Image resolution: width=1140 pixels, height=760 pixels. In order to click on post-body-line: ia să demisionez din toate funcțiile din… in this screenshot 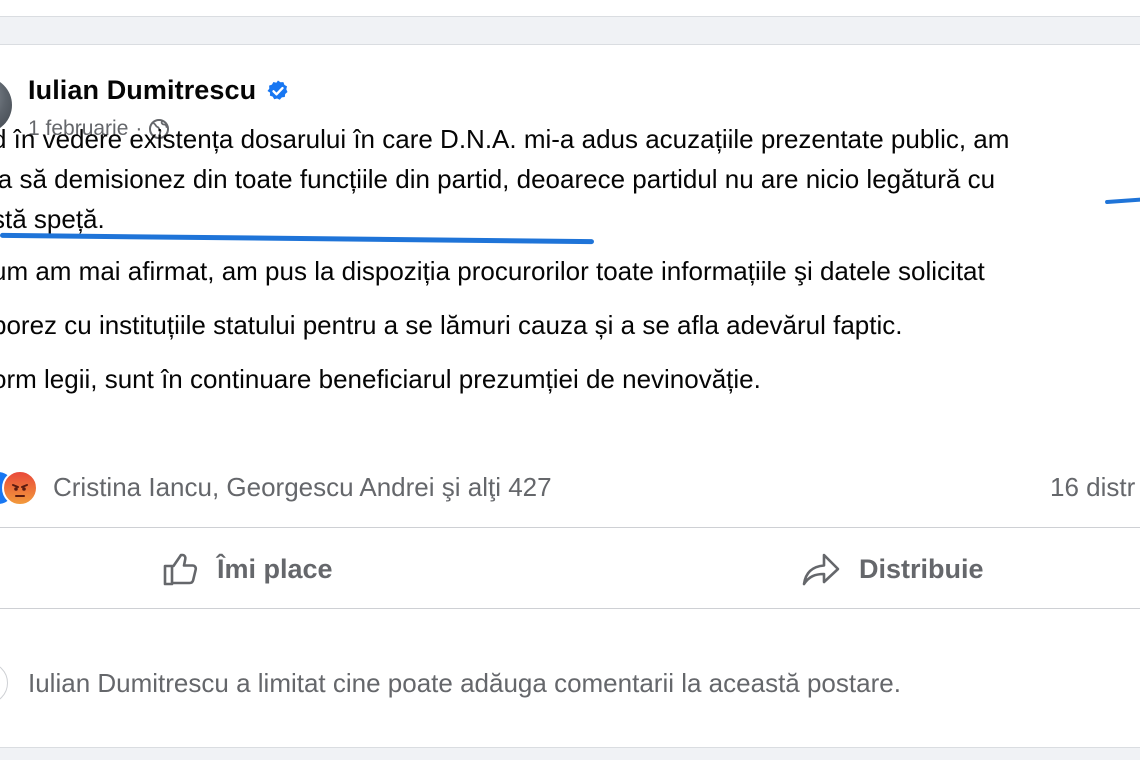, I will do `click(498, 179)`.